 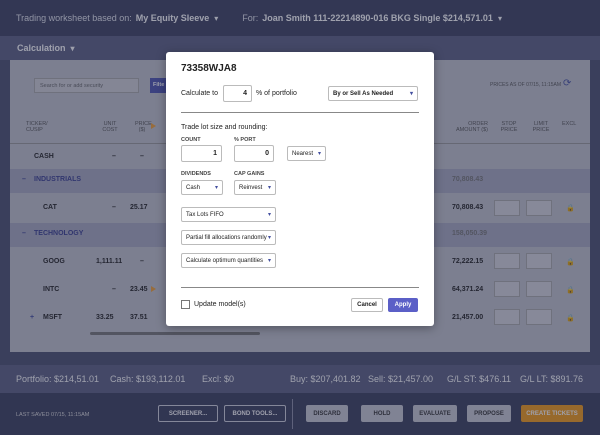 I want to click on rounding-select: Nearest ▾, so click(x=306, y=153).